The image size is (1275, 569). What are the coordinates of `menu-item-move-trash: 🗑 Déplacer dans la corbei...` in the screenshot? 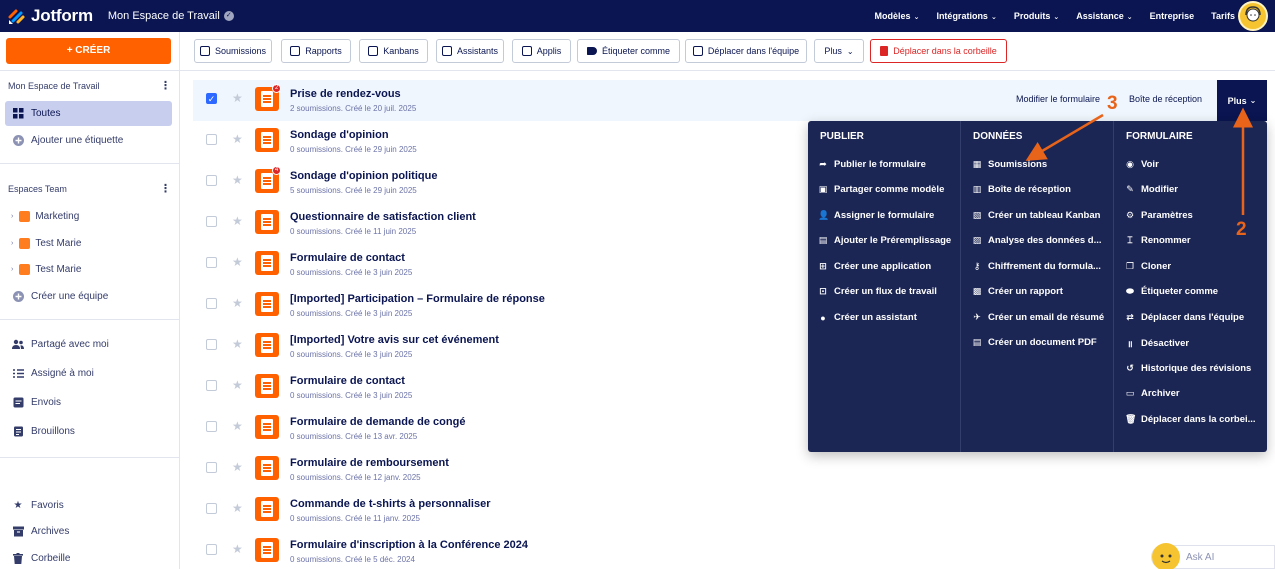 It's located at (1190, 419).